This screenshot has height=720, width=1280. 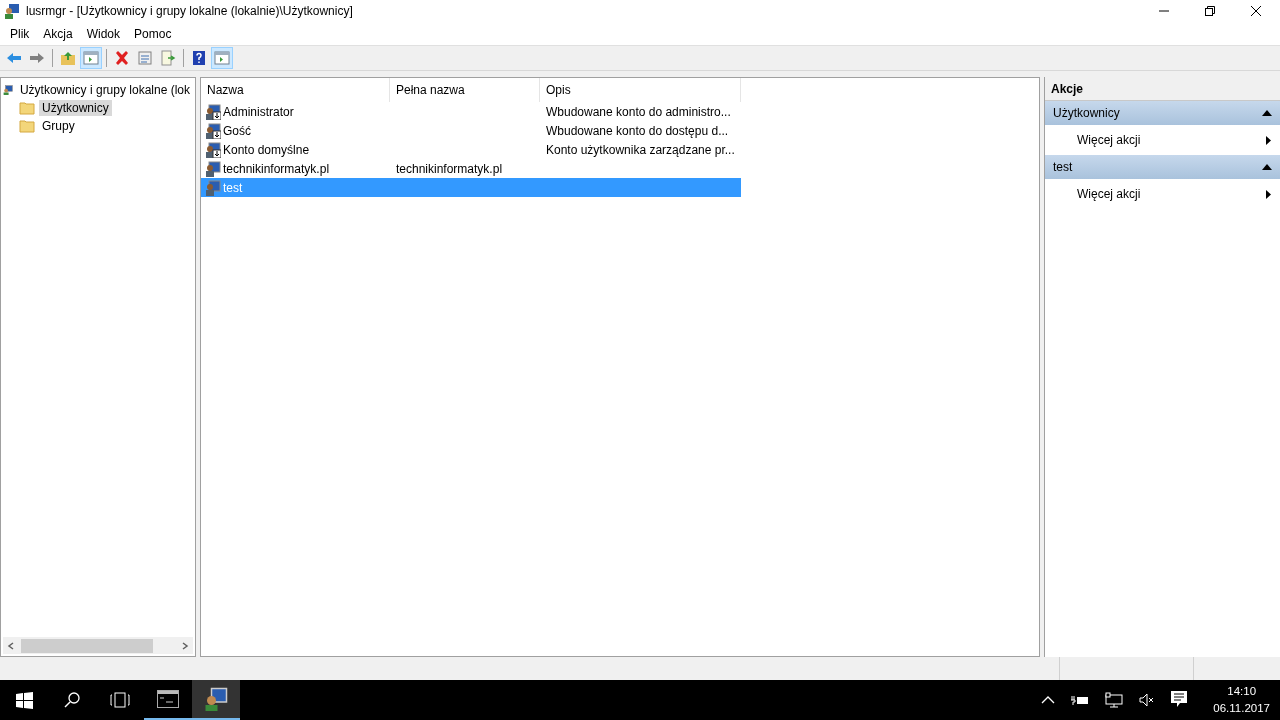 I want to click on left-arrow-icon, so click(x=14, y=58).